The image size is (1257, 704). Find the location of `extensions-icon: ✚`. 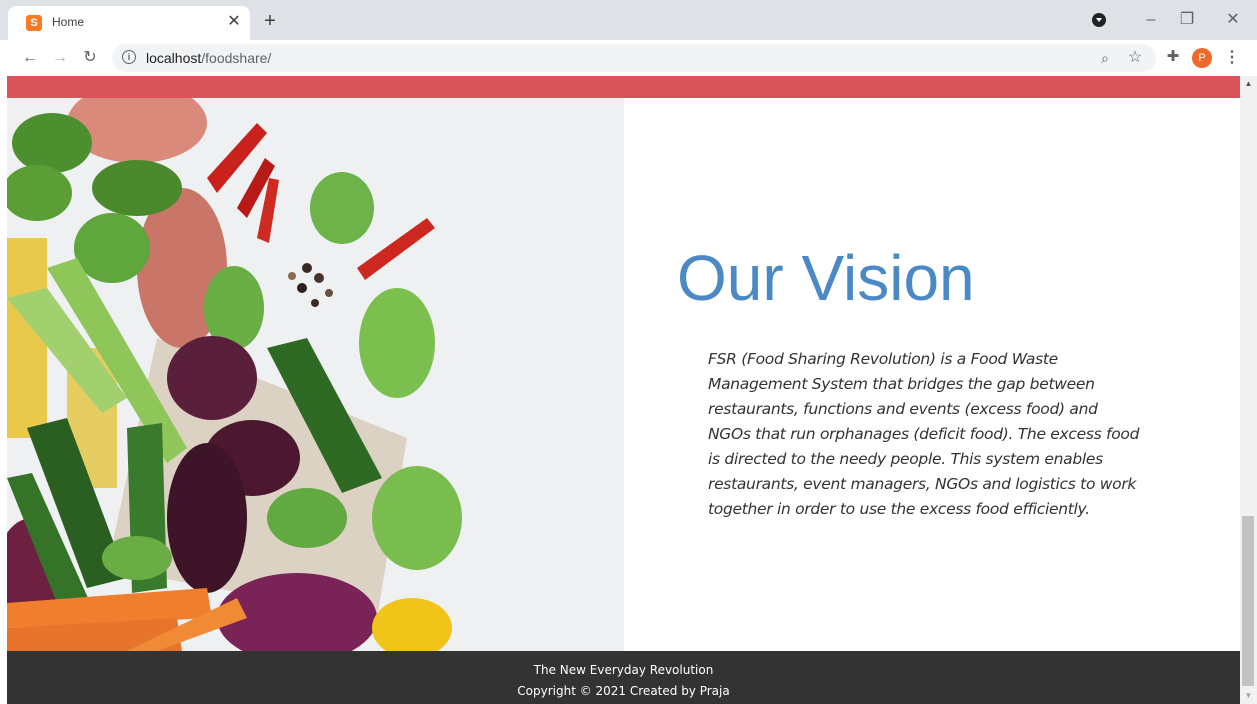

extensions-icon: ✚ is located at coordinates (1173, 57).